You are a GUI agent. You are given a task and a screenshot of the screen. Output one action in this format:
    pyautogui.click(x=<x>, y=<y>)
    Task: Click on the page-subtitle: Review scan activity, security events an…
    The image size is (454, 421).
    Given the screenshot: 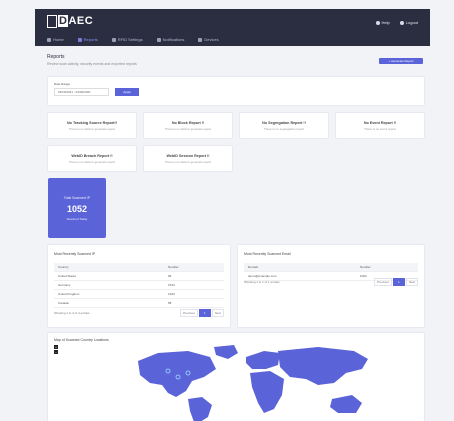 What is the action you would take?
    pyautogui.click(x=92, y=64)
    